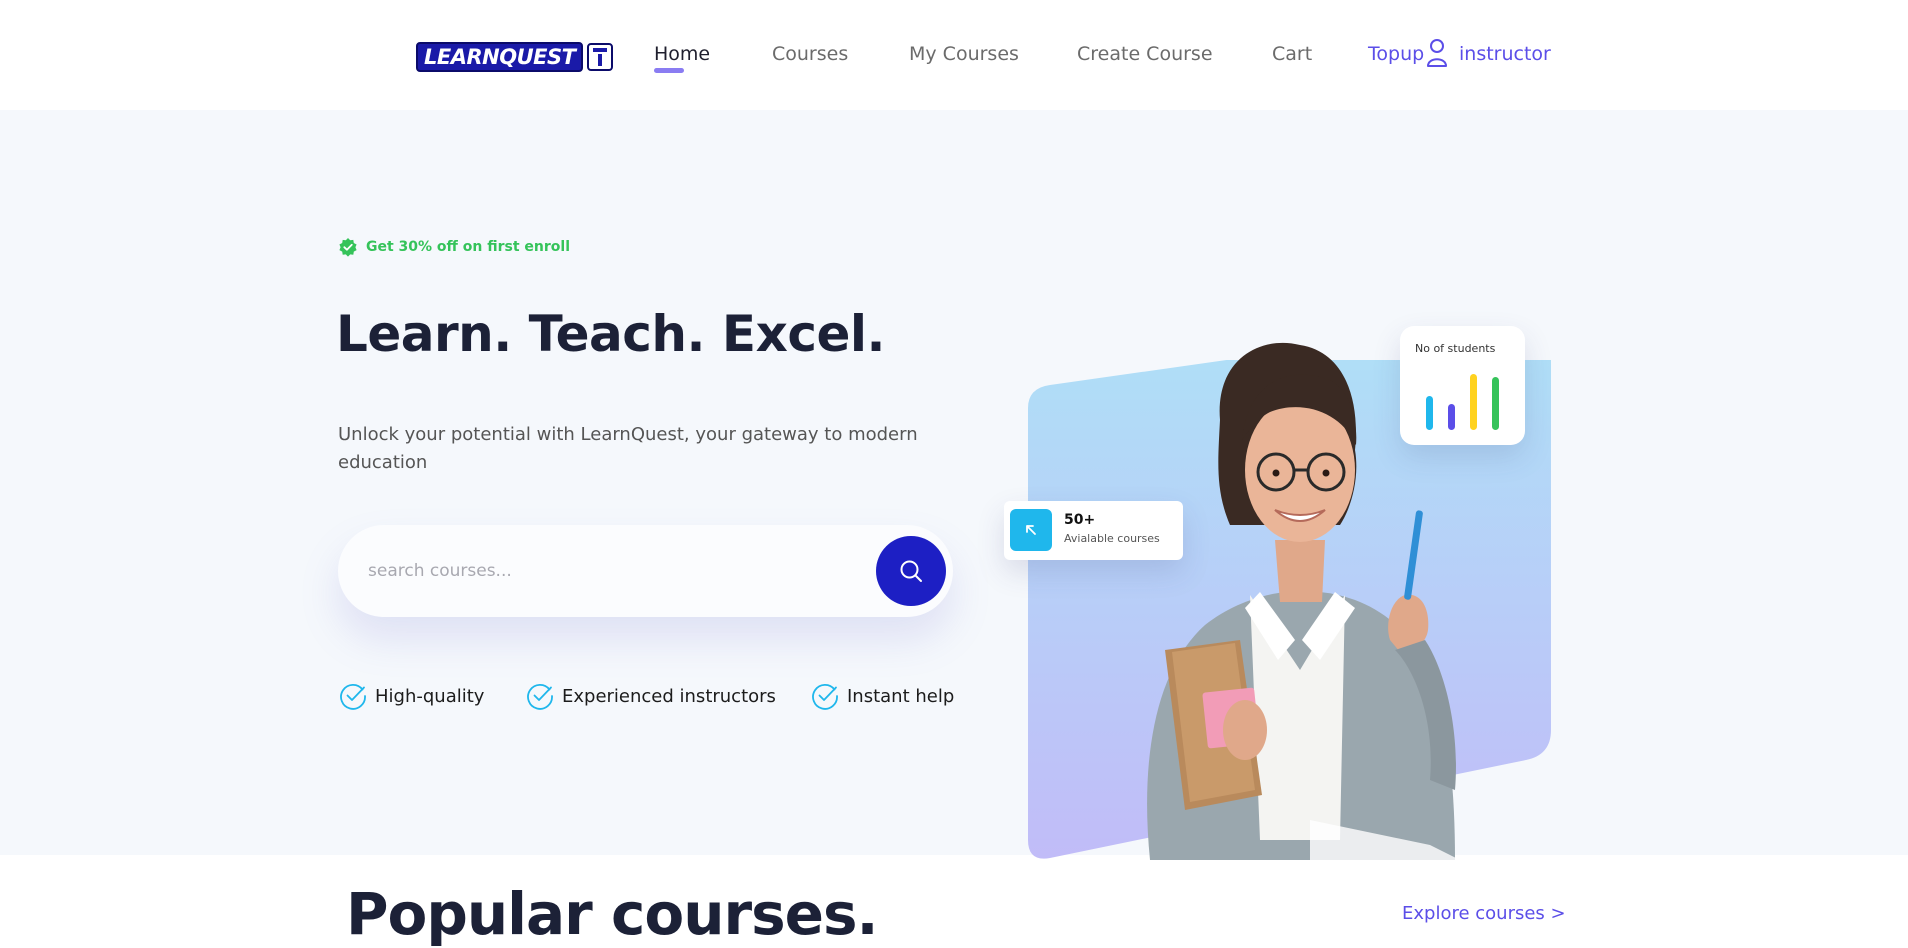 The height and width of the screenshot is (948, 1908). What do you see at coordinates (810, 54) in the screenshot?
I see `nav-courses: Courses` at bounding box center [810, 54].